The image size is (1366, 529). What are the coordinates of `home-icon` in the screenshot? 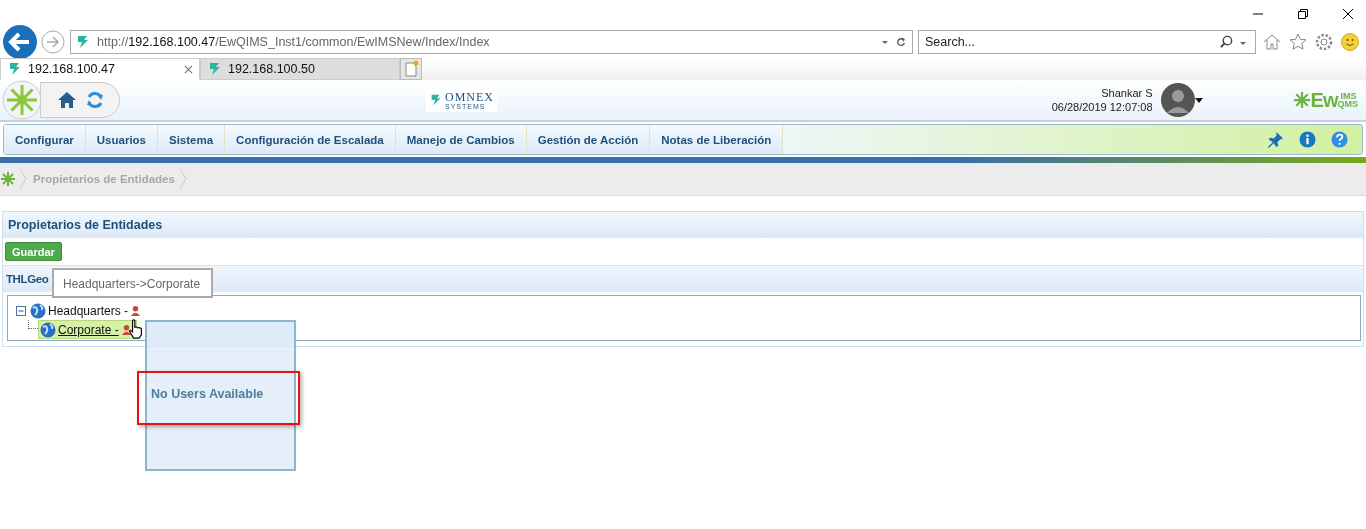 It's located at (67, 100).